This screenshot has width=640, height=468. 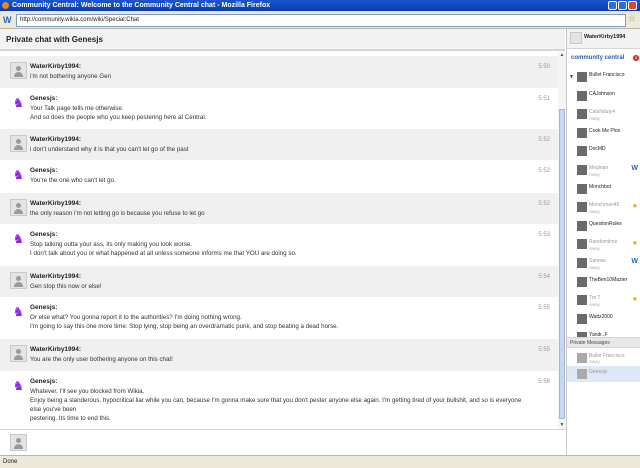 I want to click on message-timestamp: 5:55, so click(x=544, y=350).